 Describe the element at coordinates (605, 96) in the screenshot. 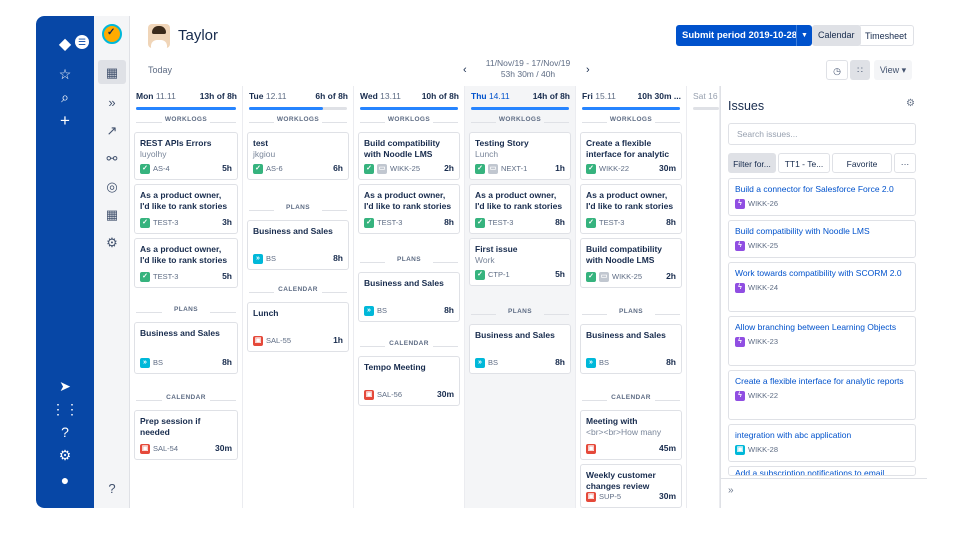

I see `day-date: 15.11` at that location.